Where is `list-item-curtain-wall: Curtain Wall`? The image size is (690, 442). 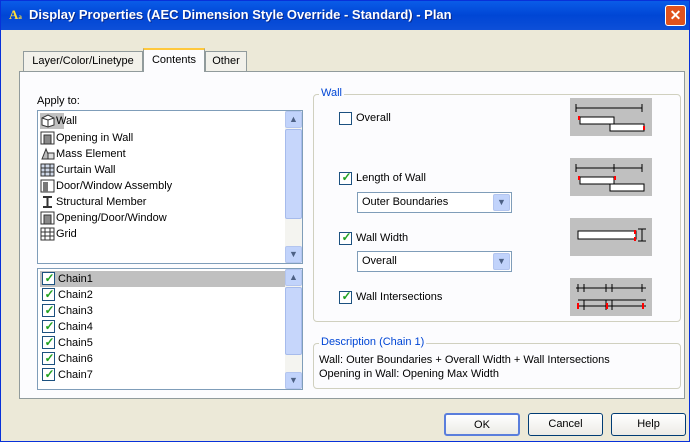 list-item-curtain-wall: Curtain Wall is located at coordinates (140, 170).